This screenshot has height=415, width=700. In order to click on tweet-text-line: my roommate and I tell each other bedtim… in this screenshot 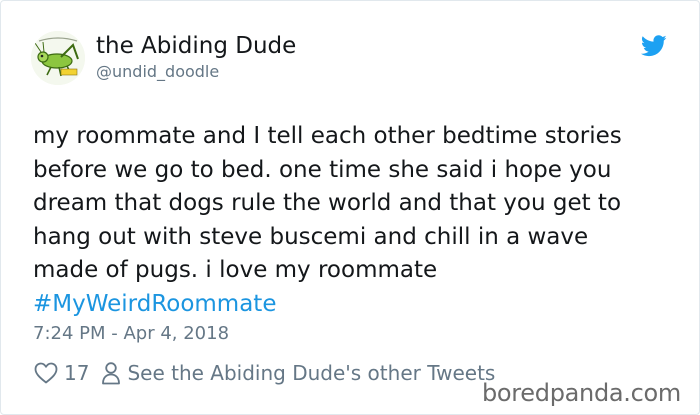, I will do `click(327, 136)`.